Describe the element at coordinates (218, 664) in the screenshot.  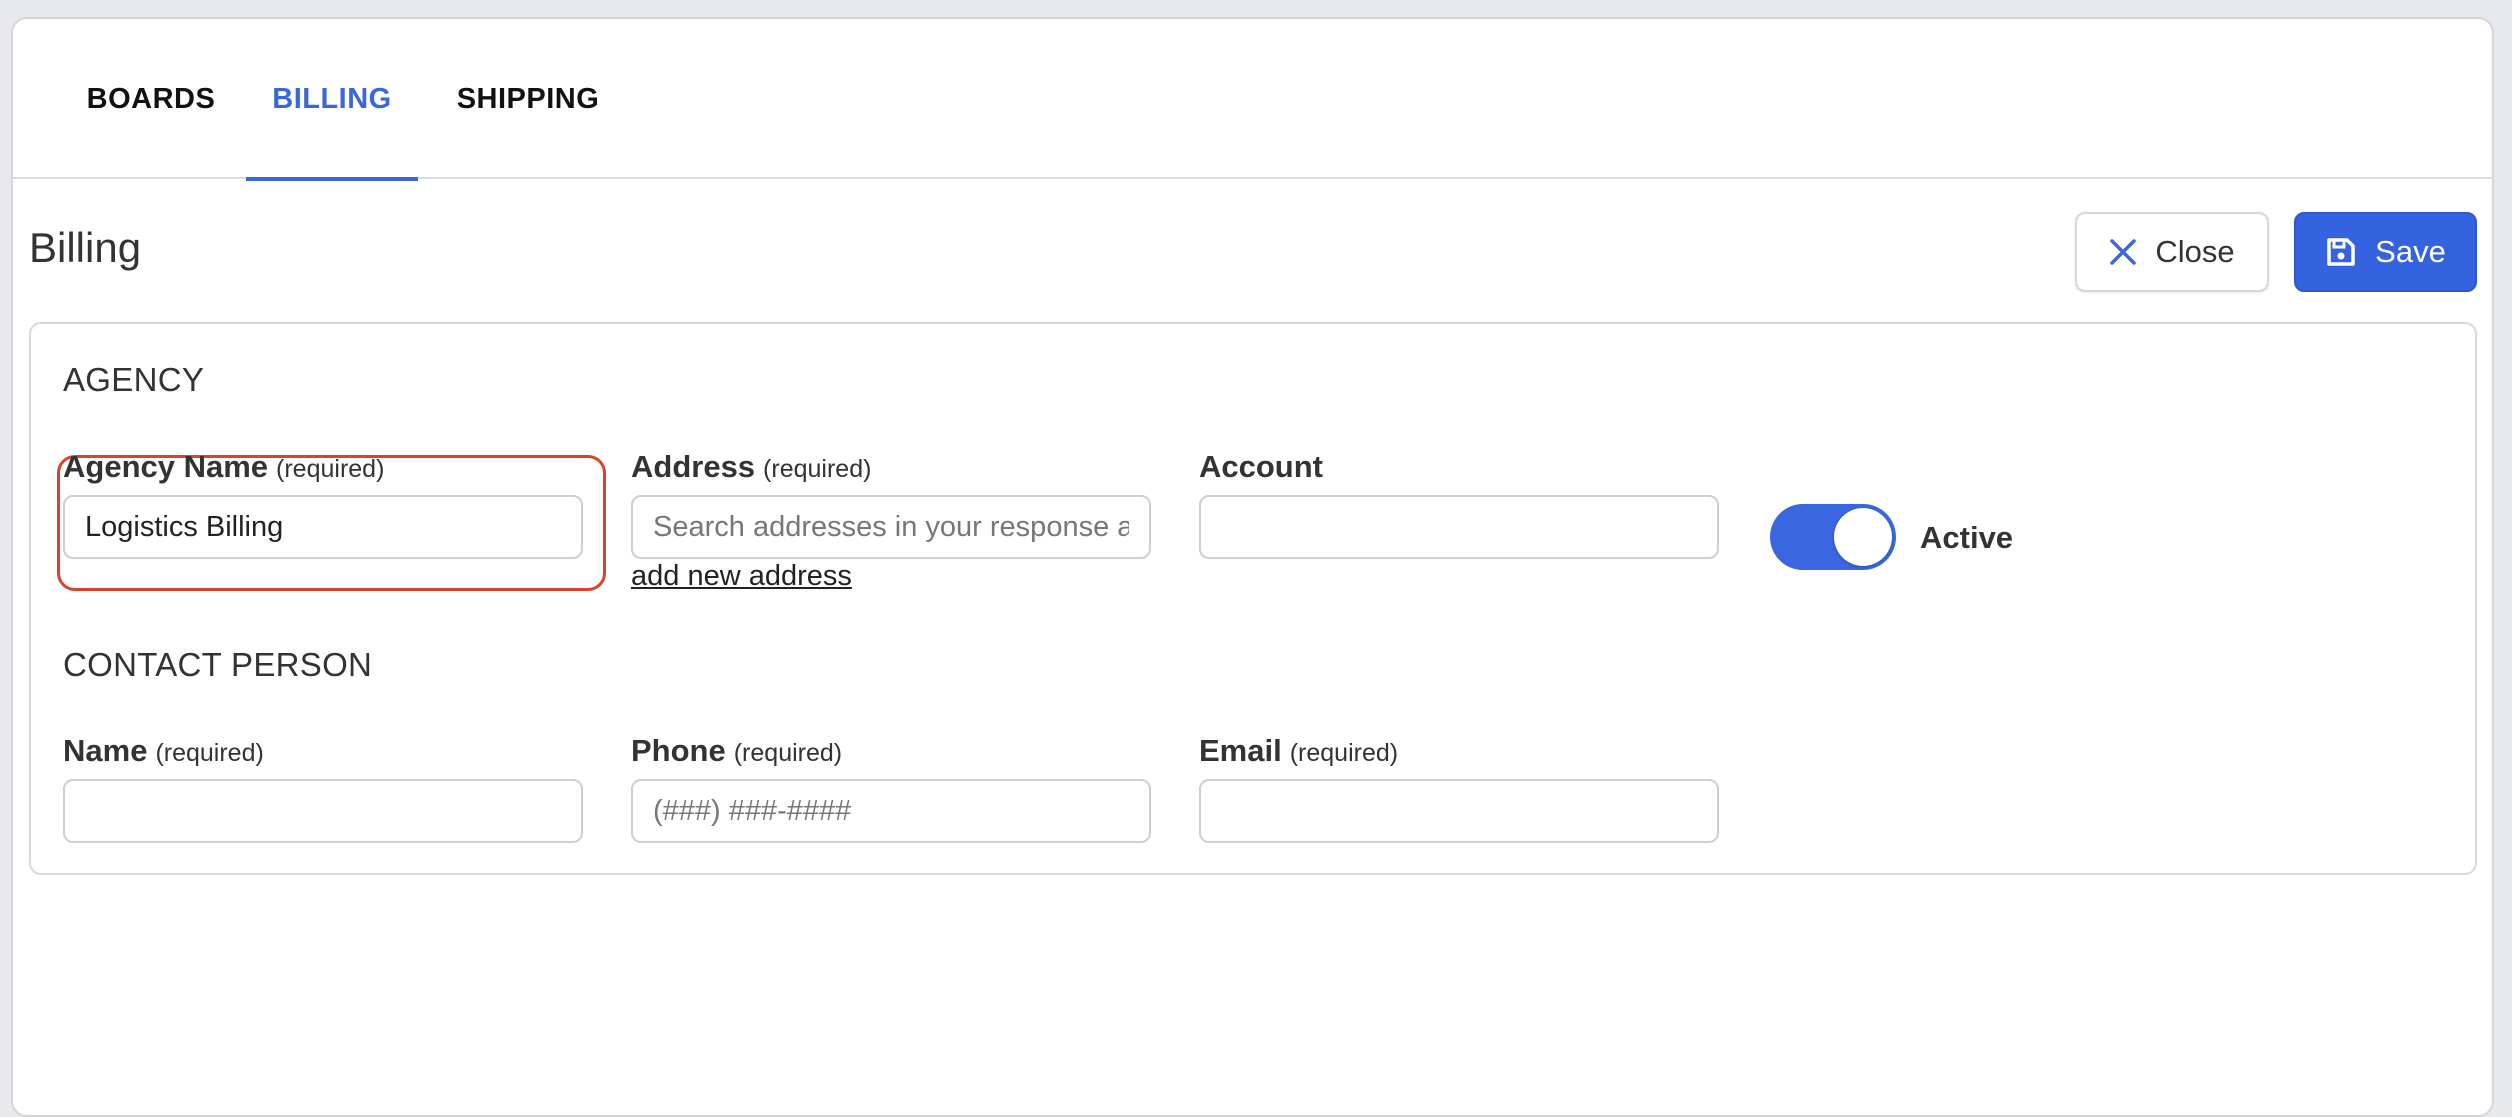
I see `contact-section-title: CONTACT PERSON` at that location.